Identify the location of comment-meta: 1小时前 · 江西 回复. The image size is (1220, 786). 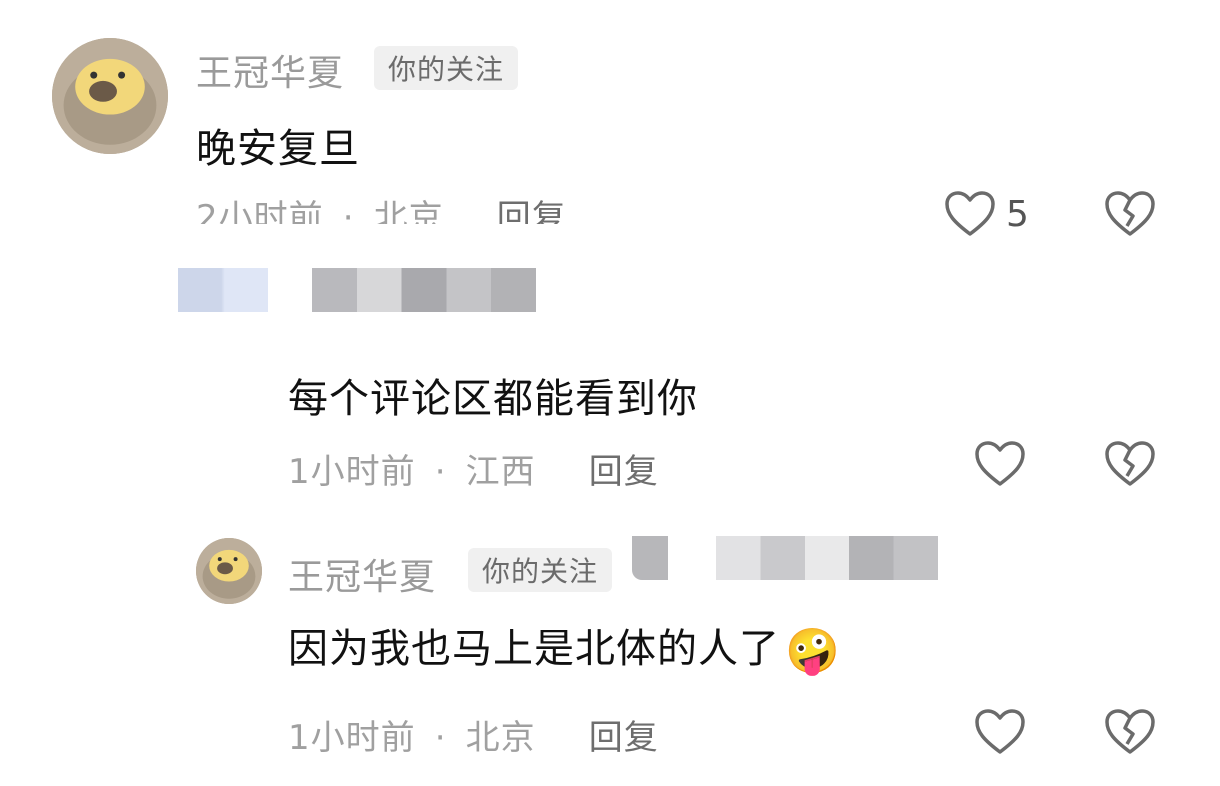
(508, 469).